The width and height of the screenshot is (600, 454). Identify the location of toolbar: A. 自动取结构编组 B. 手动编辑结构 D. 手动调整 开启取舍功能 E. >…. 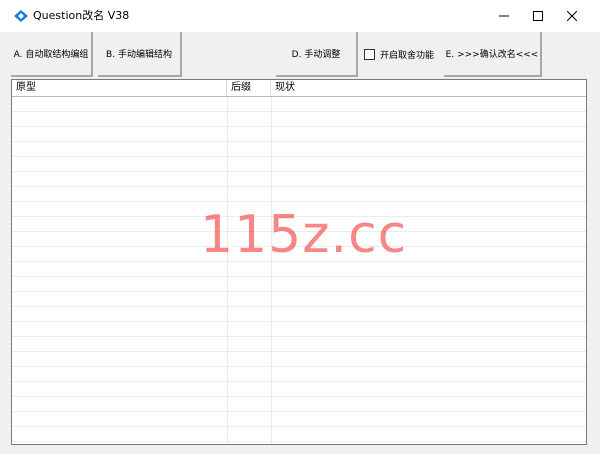
(300, 55).